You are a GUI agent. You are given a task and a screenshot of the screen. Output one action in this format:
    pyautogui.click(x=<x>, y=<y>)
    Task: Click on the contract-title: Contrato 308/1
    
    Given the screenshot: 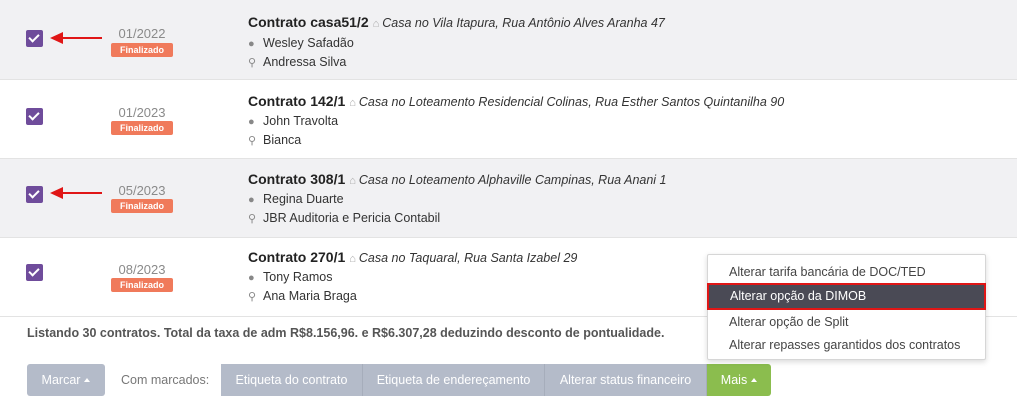 What is the action you would take?
    pyautogui.click(x=296, y=179)
    